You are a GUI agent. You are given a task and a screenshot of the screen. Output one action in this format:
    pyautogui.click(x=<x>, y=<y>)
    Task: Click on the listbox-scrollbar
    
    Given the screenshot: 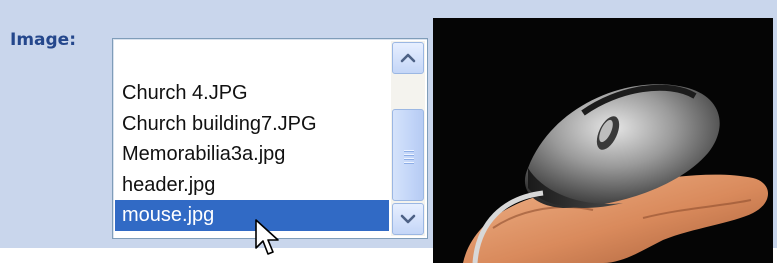 What is the action you would take?
    pyautogui.click(x=408, y=138)
    